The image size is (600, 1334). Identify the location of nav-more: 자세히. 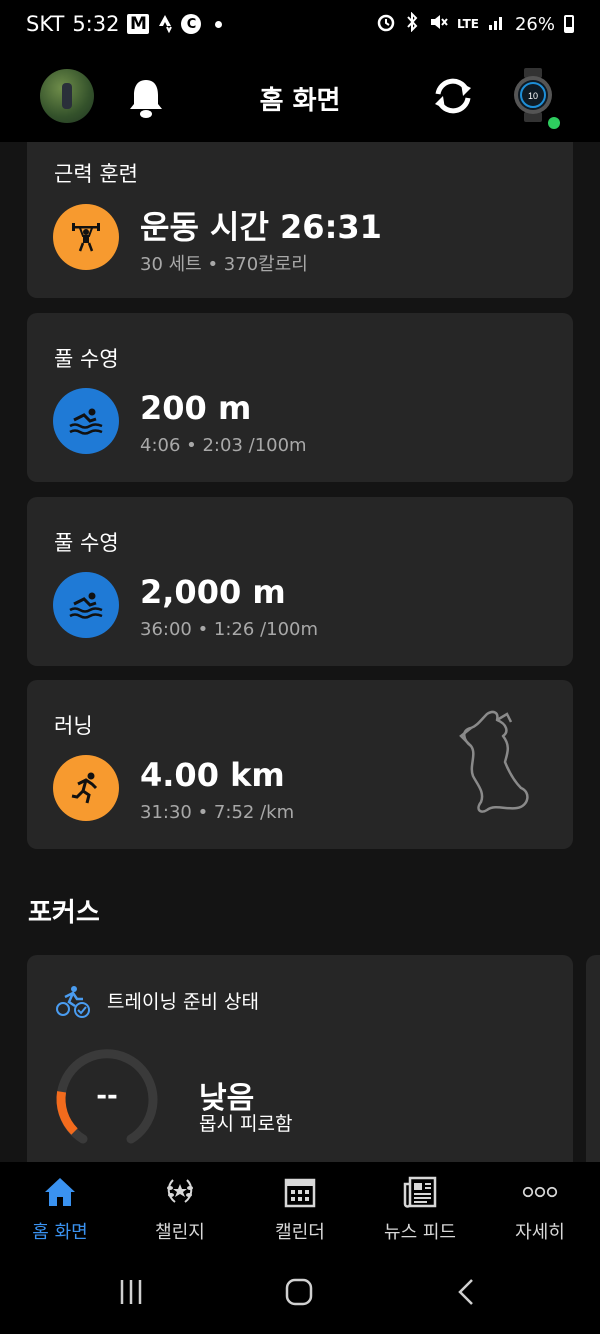
(540, 1205).